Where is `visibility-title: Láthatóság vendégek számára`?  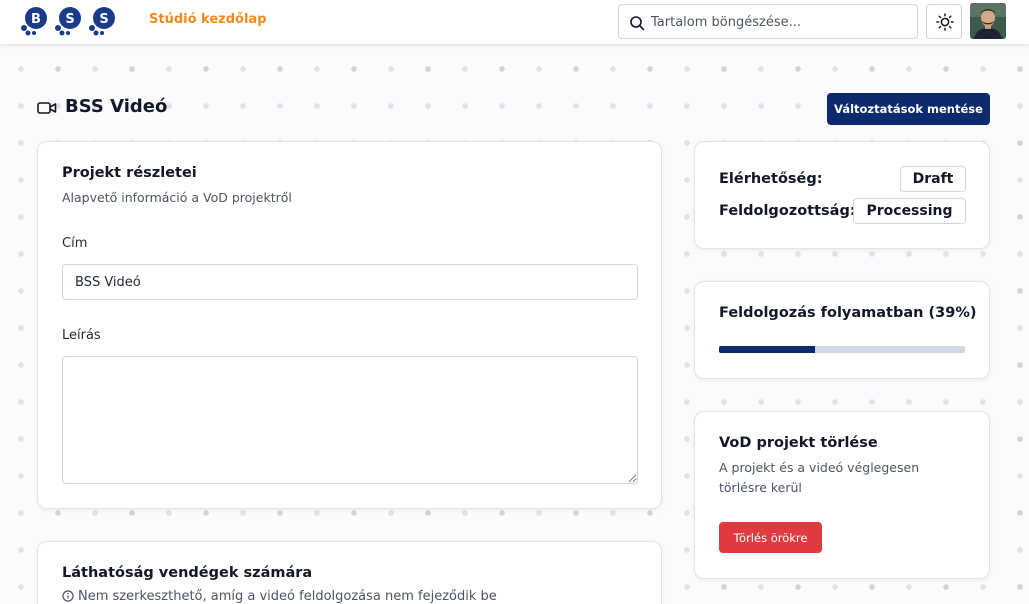 visibility-title: Láthatóság vendégek számára is located at coordinates (187, 573).